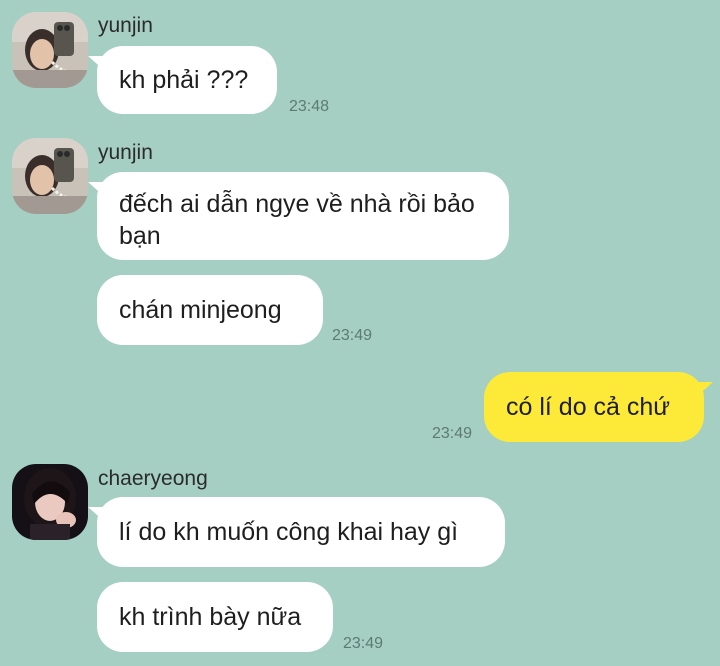 The width and height of the screenshot is (720, 666). I want to click on message-text: đếch ai dẫn ngye về nhà rồi bảo bạn, so click(297, 220).